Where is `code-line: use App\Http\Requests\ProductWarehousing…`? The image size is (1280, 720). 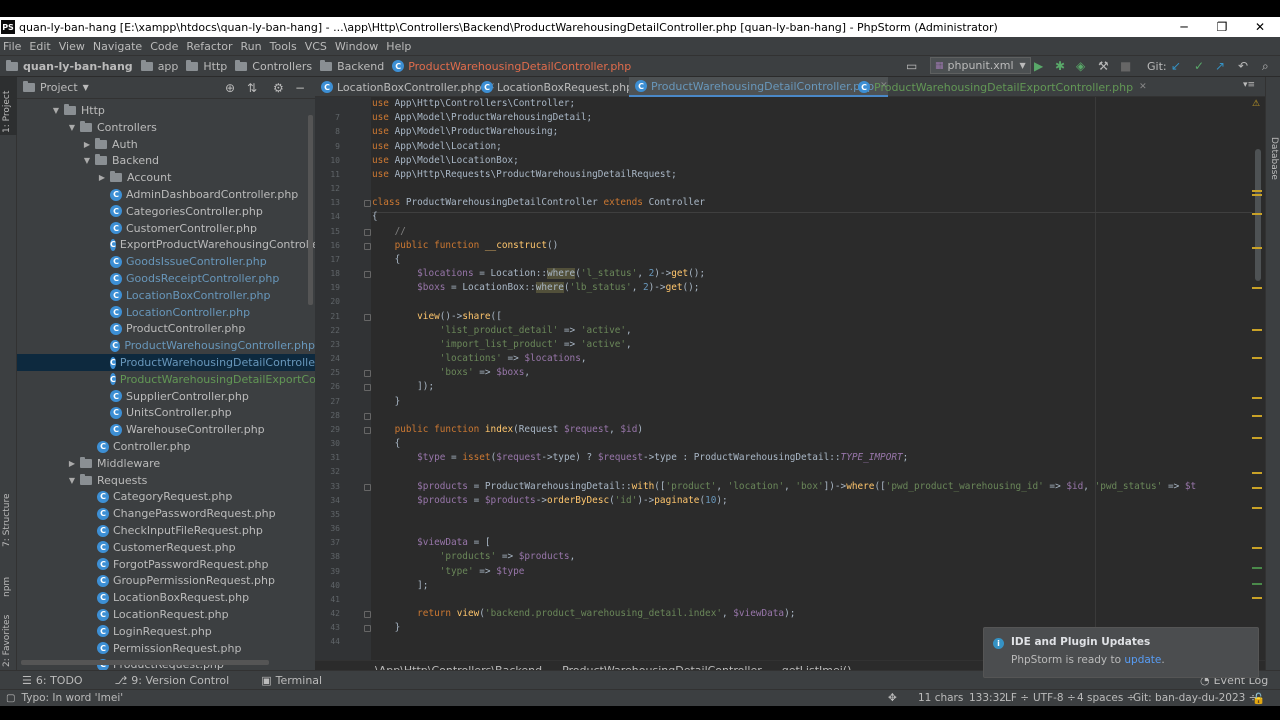 code-line: use App\Http\Requests\ProductWarehousing… is located at coordinates (524, 175).